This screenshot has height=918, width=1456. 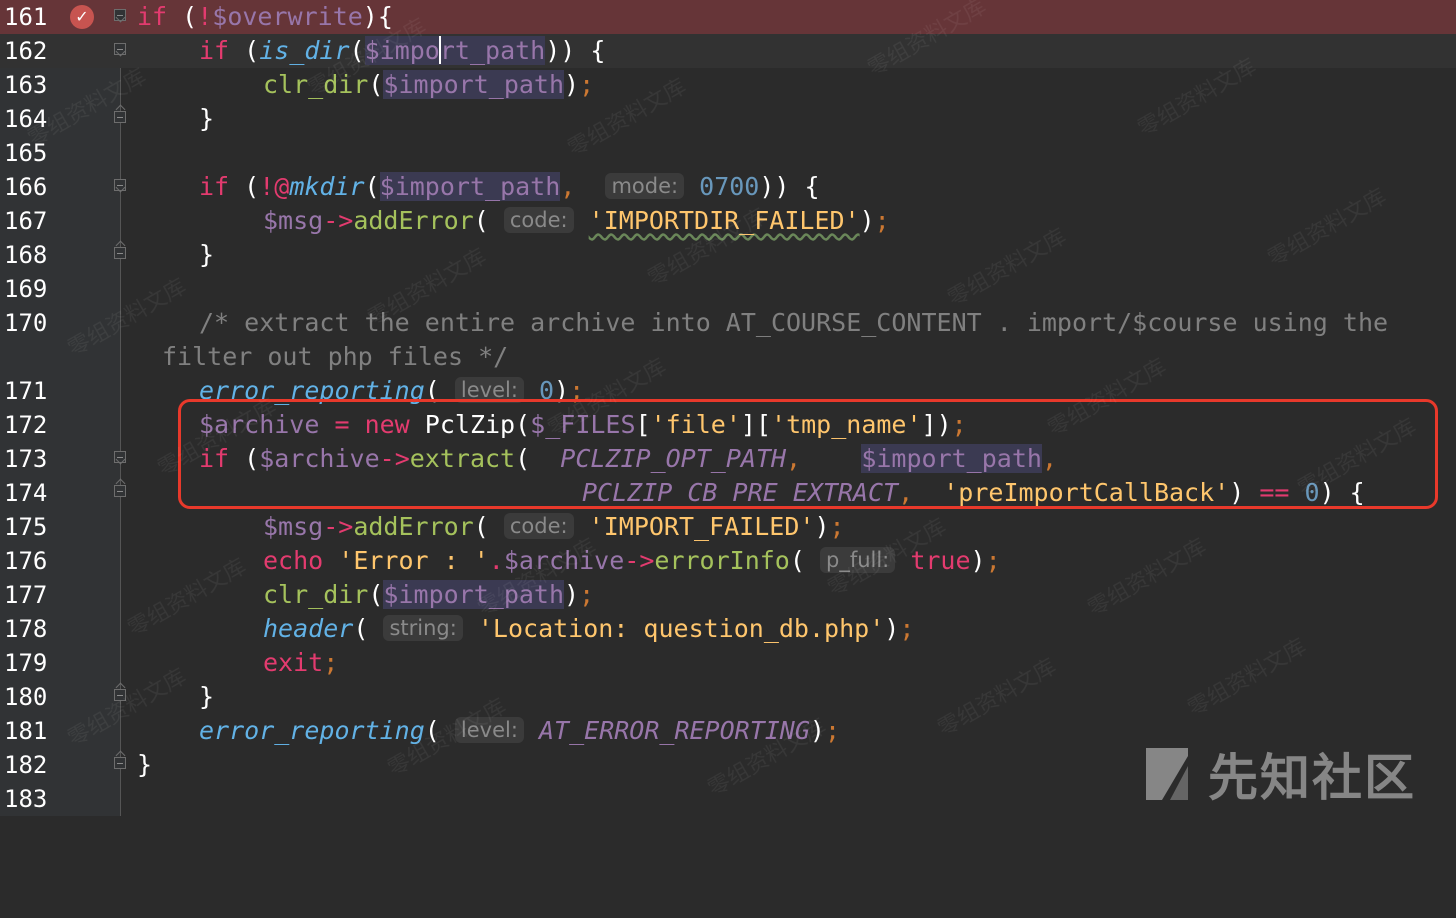 I want to click on line-number: 175, so click(x=26, y=527).